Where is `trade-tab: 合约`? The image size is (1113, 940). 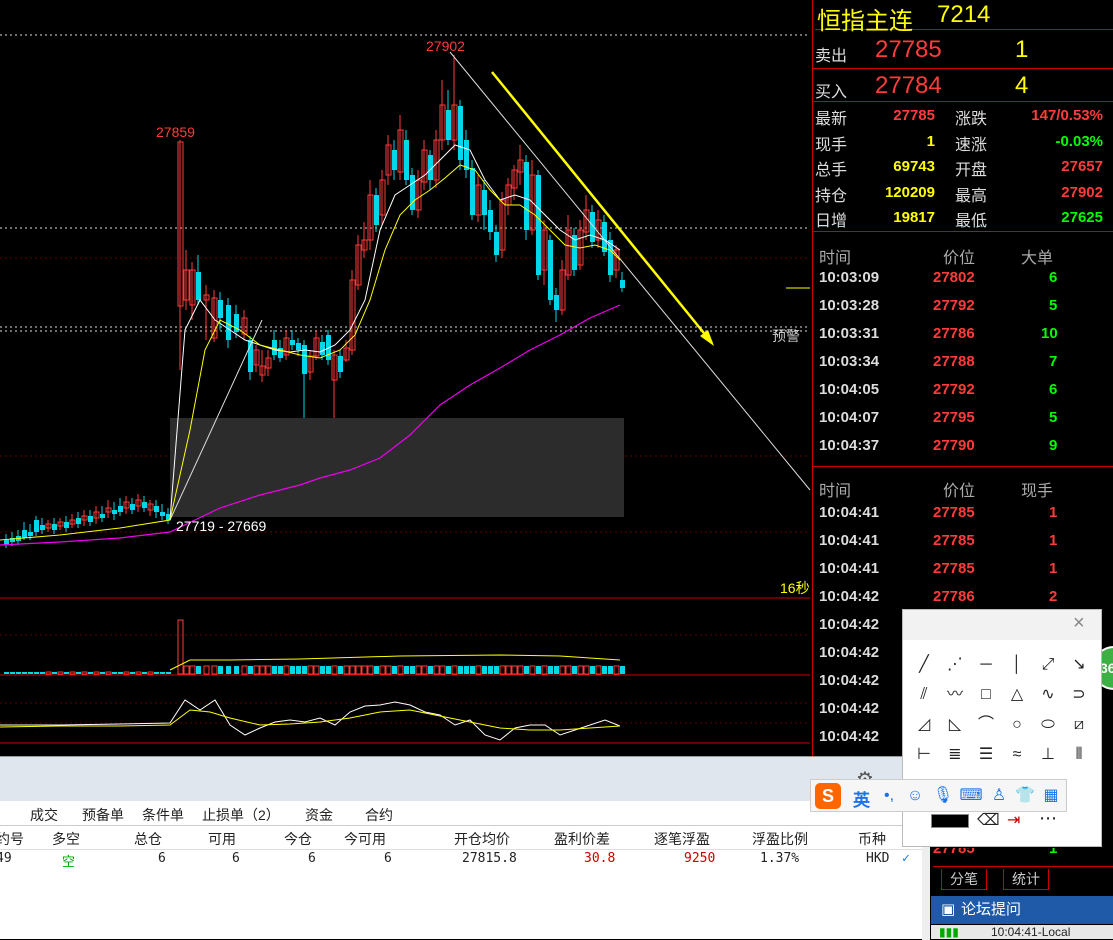
trade-tab: 合约 is located at coordinates (379, 815).